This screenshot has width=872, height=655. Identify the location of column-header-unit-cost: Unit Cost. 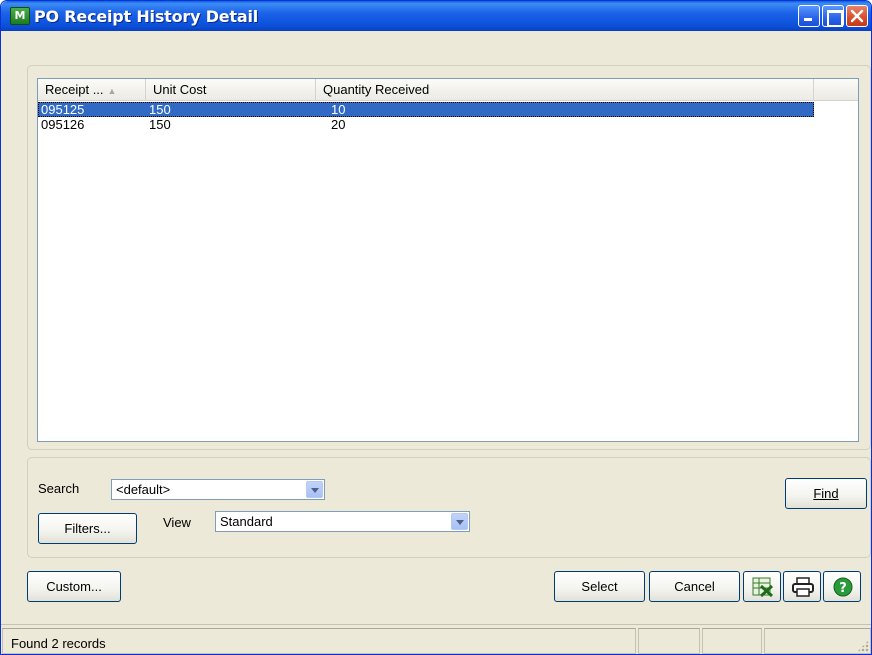
(231, 90).